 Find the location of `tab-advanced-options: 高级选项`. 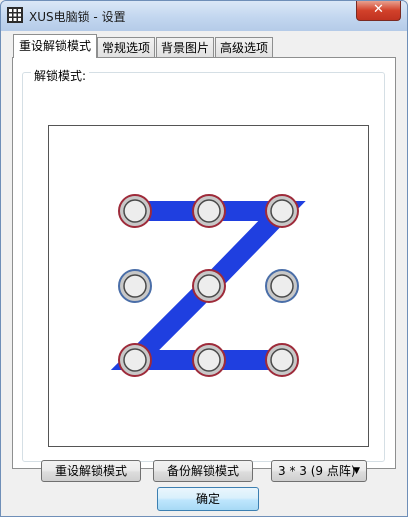

tab-advanced-options: 高级选项 is located at coordinates (244, 47).